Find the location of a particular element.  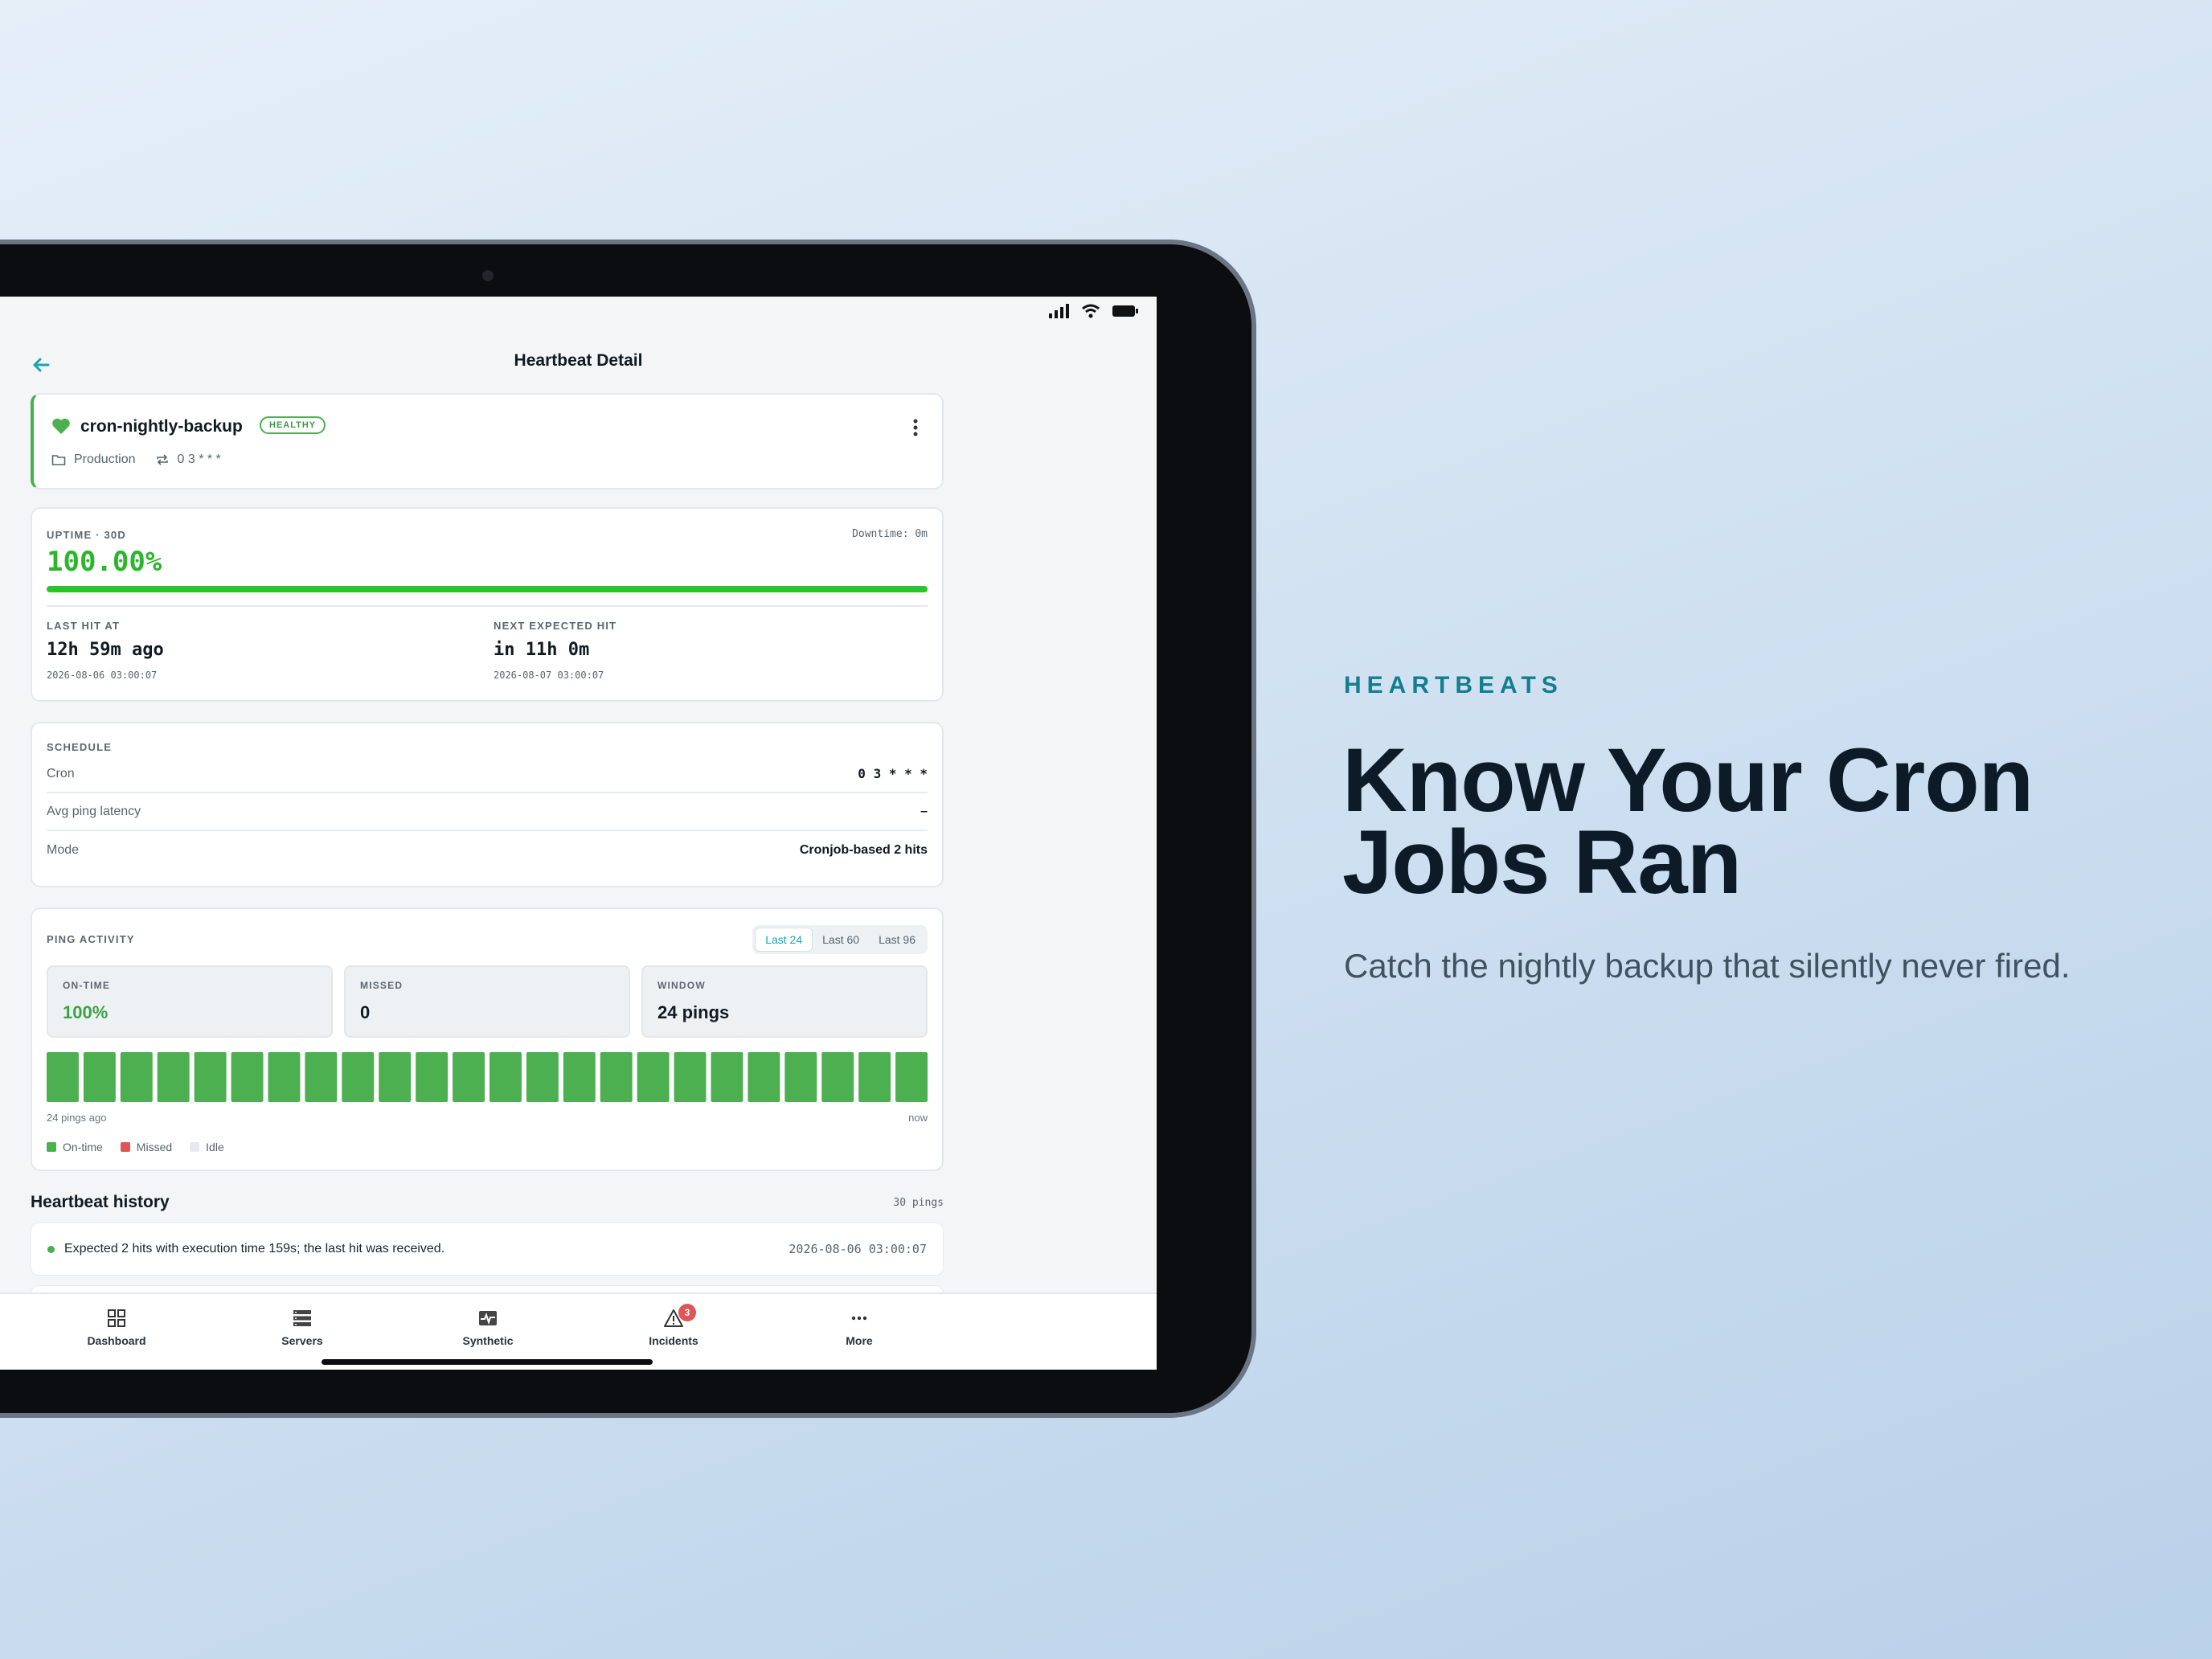

stat-label: ON-TIME is located at coordinates (87, 985).